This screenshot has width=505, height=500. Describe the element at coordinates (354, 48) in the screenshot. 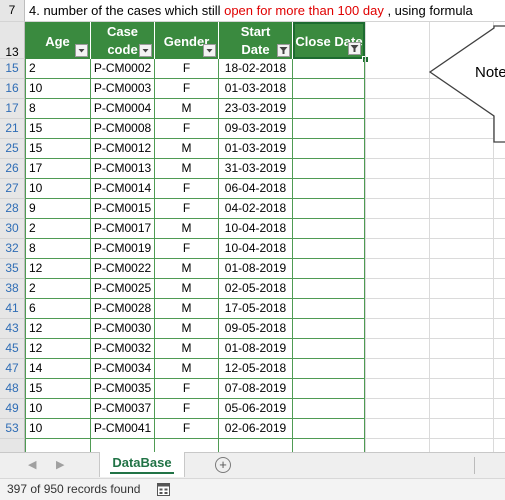

I see `close-date-filter-button` at that location.